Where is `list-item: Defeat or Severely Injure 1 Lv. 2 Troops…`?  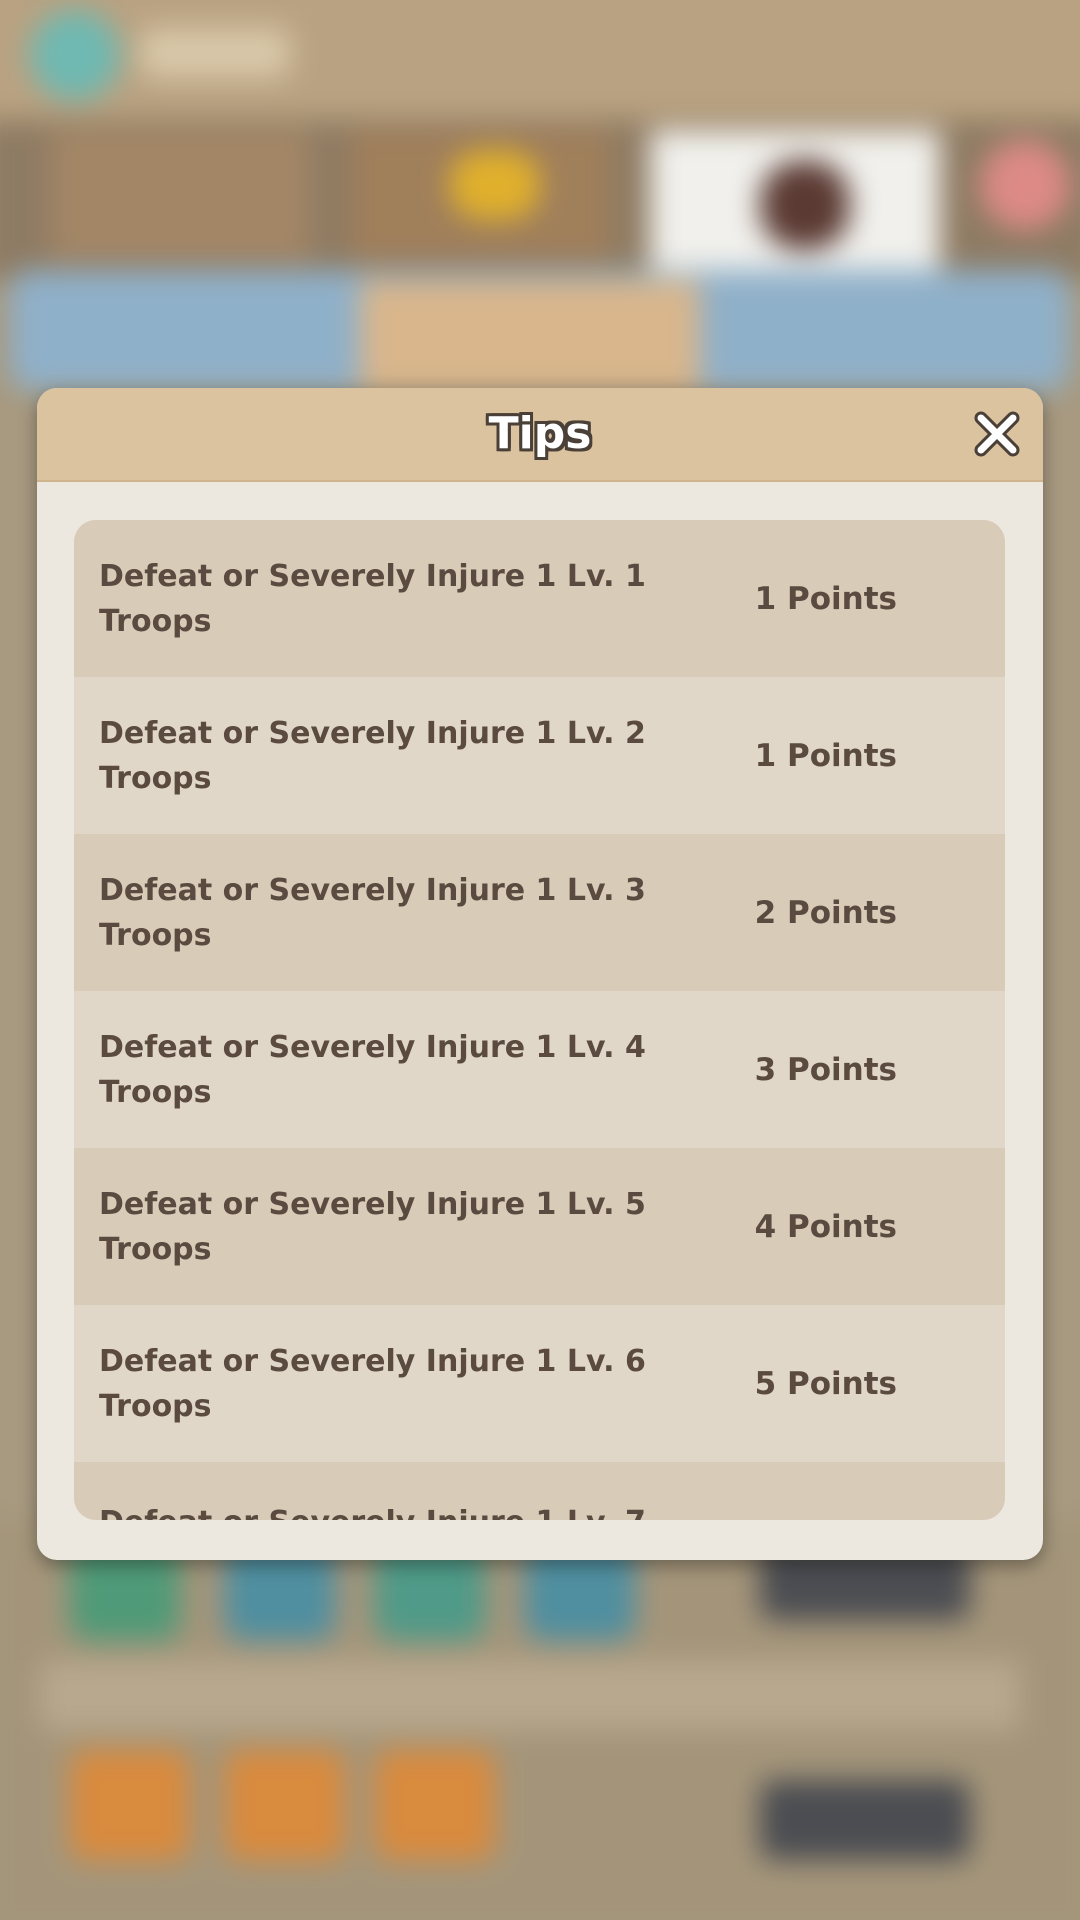 list-item: Defeat or Severely Injure 1 Lv. 2 Troops… is located at coordinates (539, 755).